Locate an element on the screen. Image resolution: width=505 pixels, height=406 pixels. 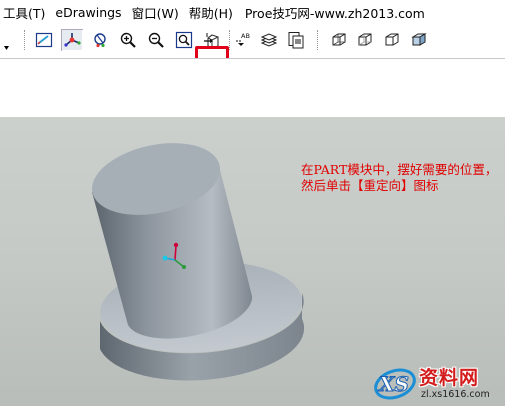
annotation-display-icon: AB is located at coordinates (244, 40).